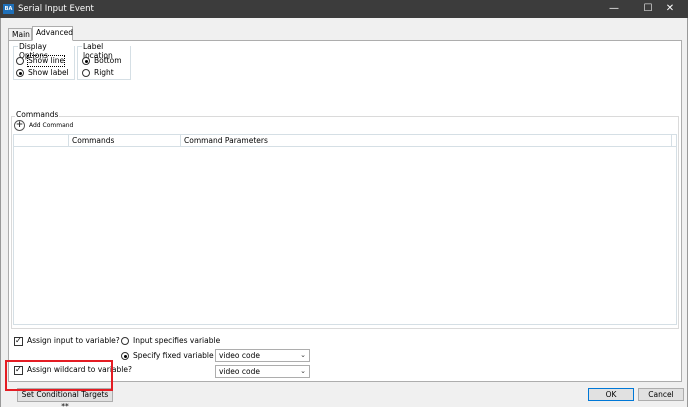  I want to click on plus-icon: +, so click(19, 125).